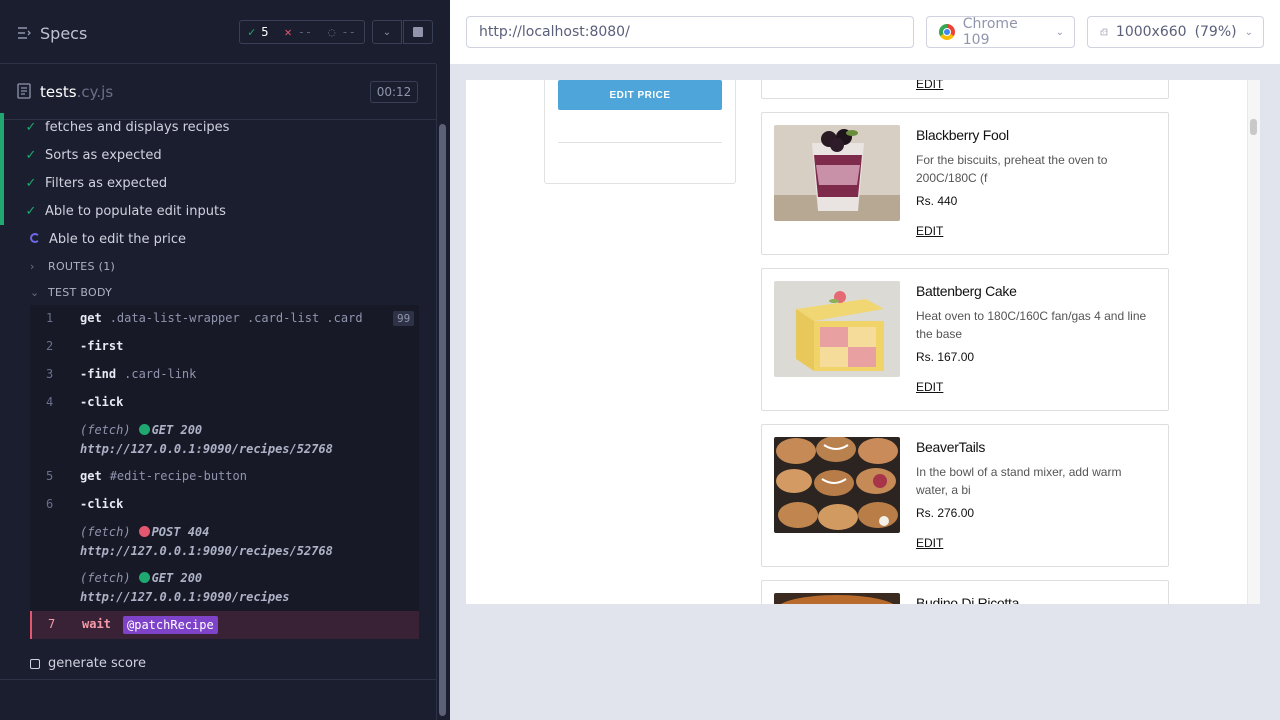  What do you see at coordinates (218, 155) in the screenshot?
I see `test-item: ✓ Sorts as expected` at bounding box center [218, 155].